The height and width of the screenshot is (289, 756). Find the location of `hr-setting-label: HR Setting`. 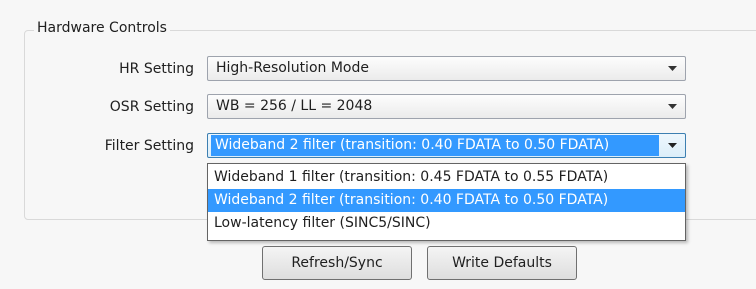

hr-setting-label: HR Setting is located at coordinates (156, 69).